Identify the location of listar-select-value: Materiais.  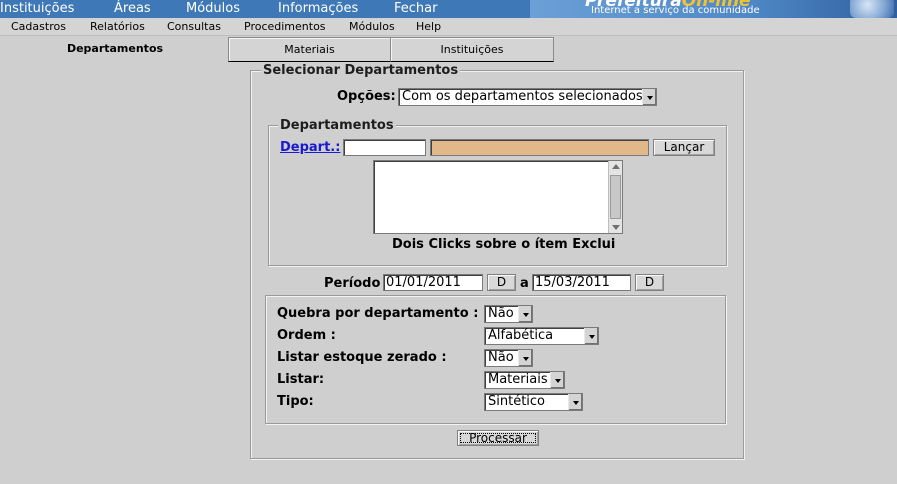
(518, 379).